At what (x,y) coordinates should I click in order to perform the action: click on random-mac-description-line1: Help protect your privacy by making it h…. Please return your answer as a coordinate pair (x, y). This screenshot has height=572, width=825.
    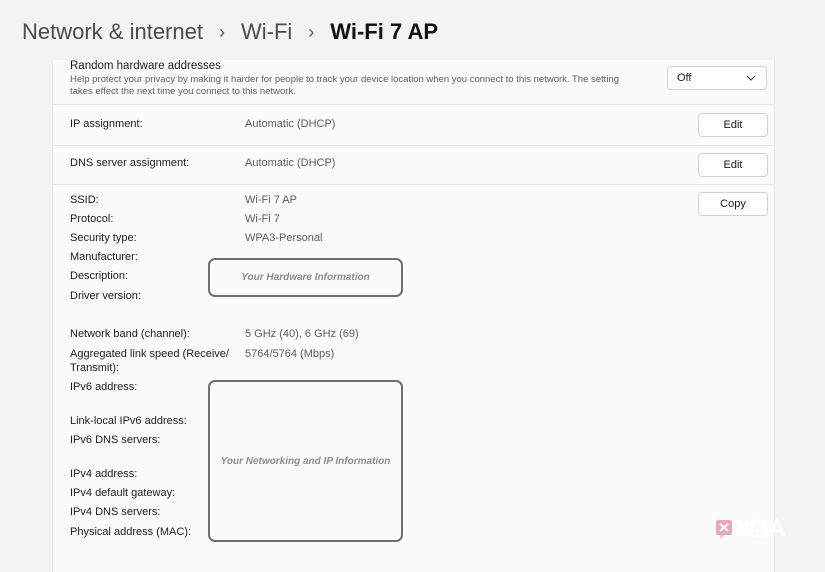
    Looking at the image, I should click on (344, 79).